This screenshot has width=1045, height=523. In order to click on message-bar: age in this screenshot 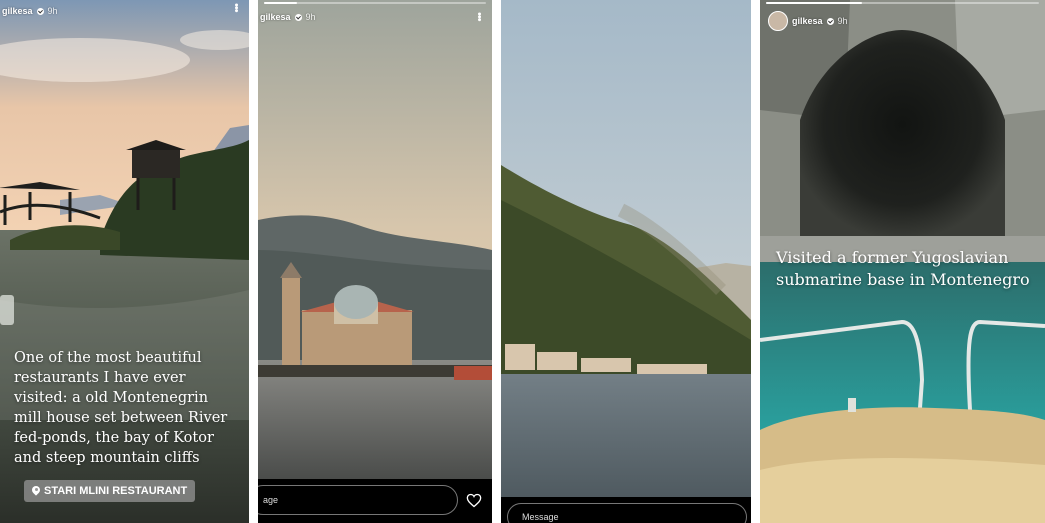, I will do `click(375, 501)`.